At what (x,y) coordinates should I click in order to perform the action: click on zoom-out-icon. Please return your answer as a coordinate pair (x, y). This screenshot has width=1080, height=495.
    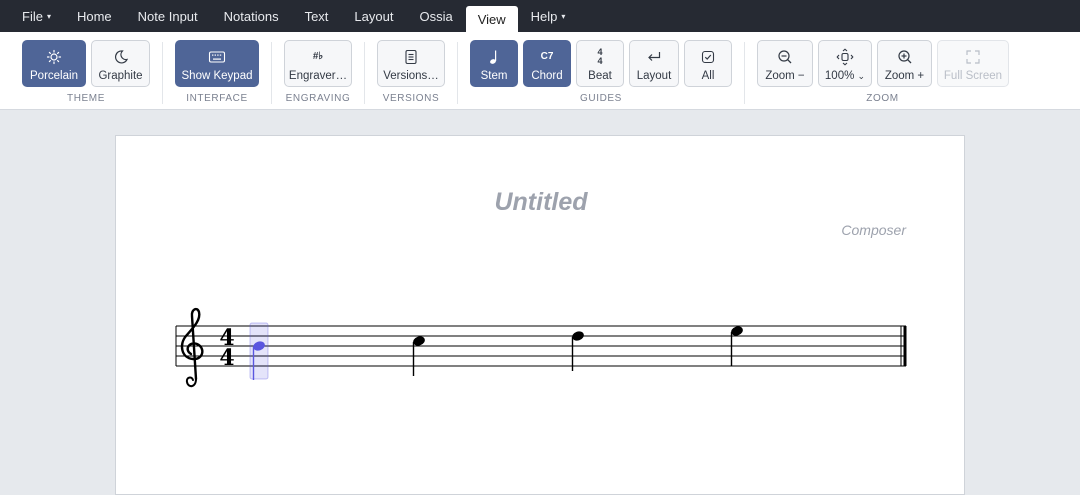
    Looking at the image, I should click on (785, 57).